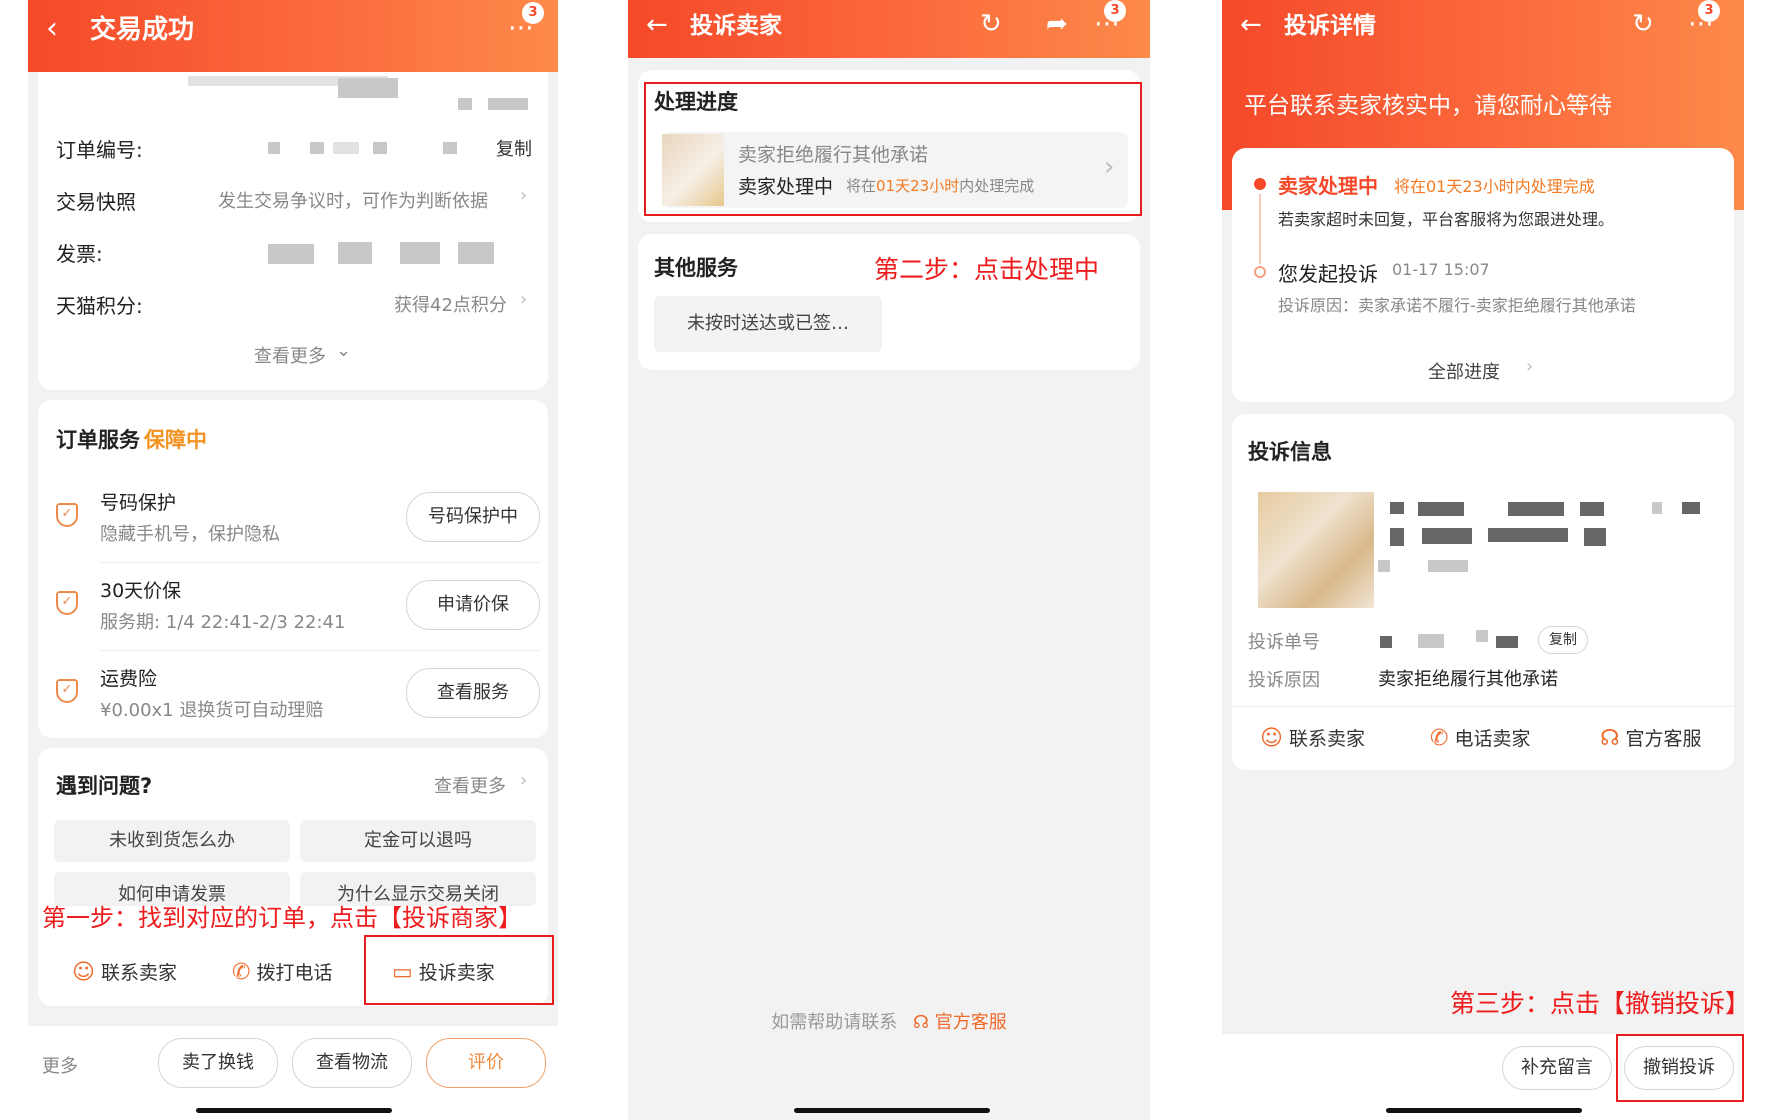  Describe the element at coordinates (1480, 737) in the screenshot. I see `call-seller-button: ✆ 电话卖家` at that location.